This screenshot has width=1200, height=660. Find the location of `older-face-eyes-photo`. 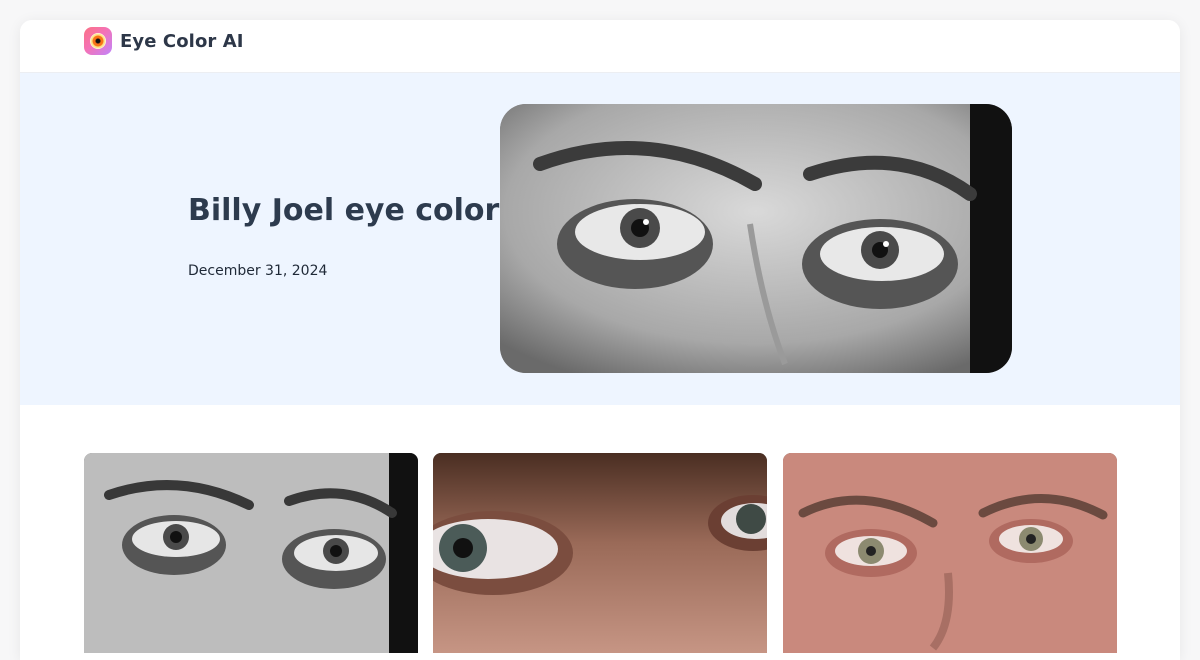

older-face-eyes-photo is located at coordinates (950, 553).